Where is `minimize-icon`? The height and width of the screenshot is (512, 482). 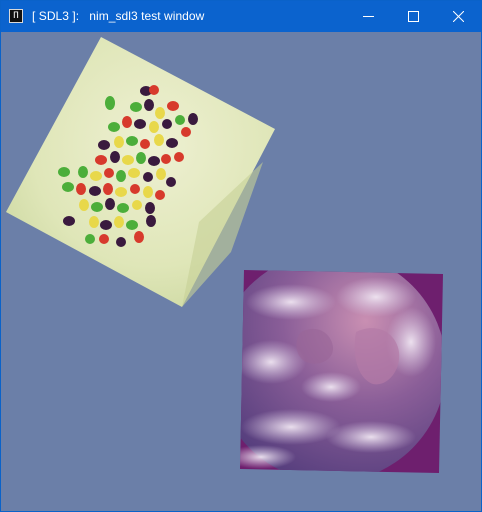
minimize-icon is located at coordinates (368, 16).